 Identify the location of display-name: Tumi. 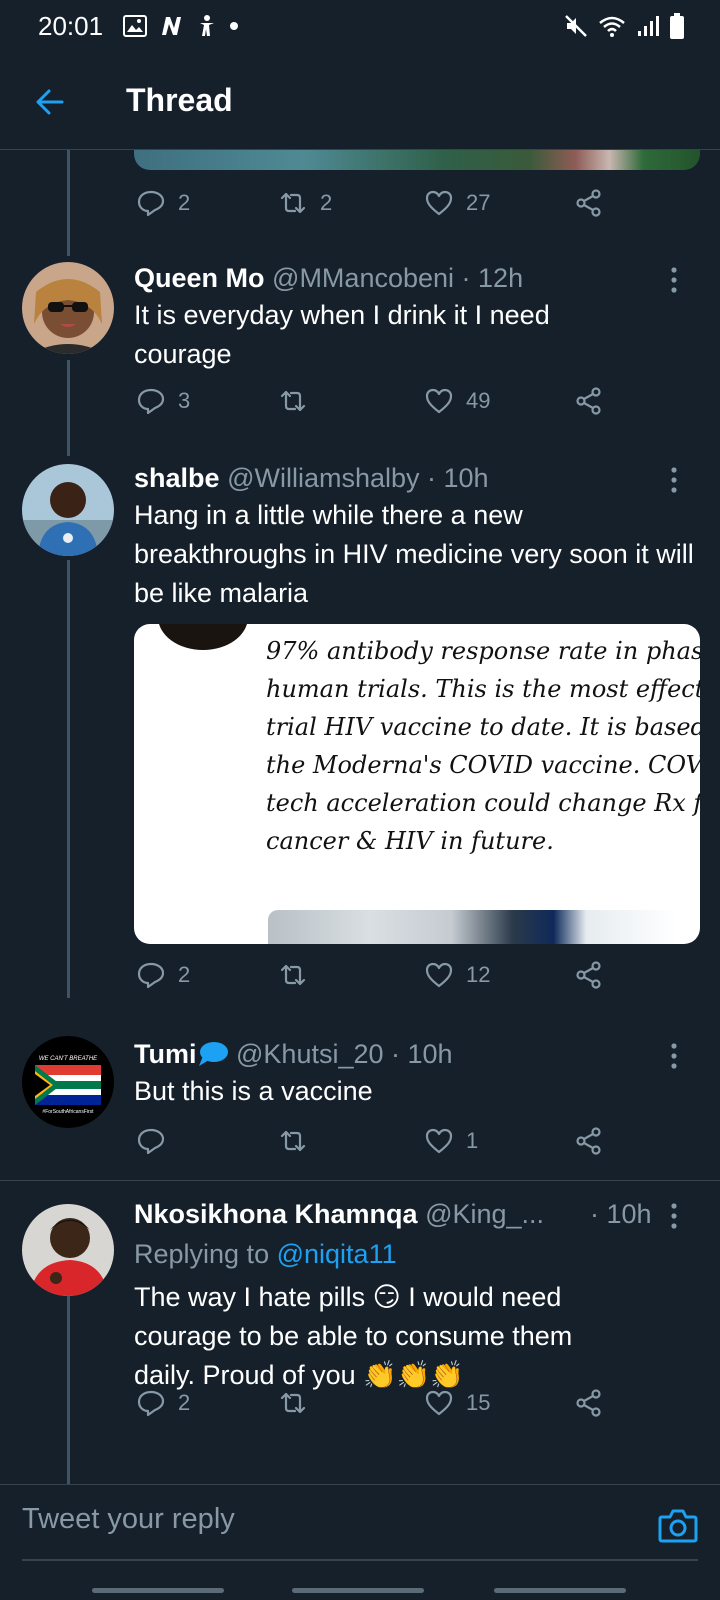
(165, 1054).